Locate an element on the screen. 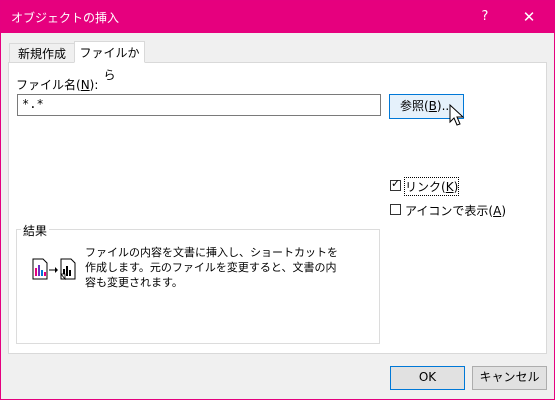  help-button: ? is located at coordinates (485, 17).